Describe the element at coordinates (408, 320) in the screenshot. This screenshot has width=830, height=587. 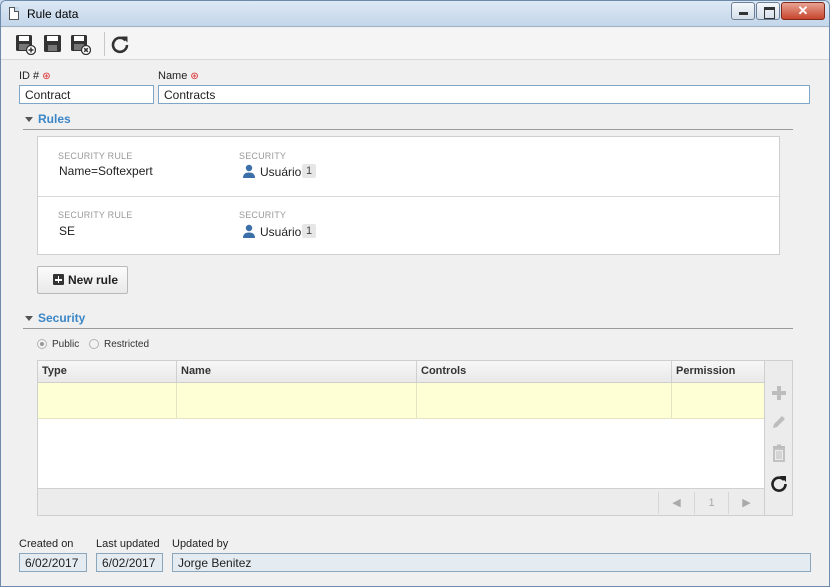
I see `security-section-header: Security` at that location.